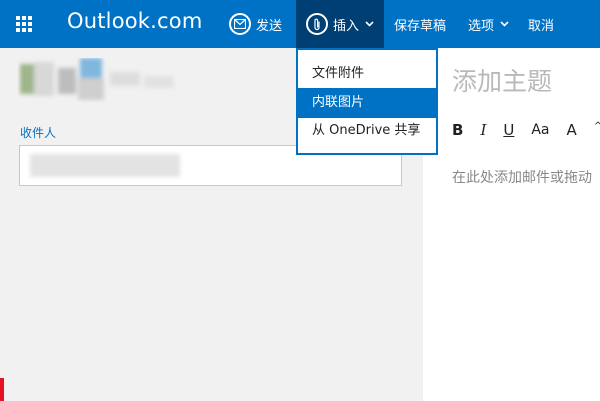  I want to click on font-size-button: Aa, so click(540, 130).